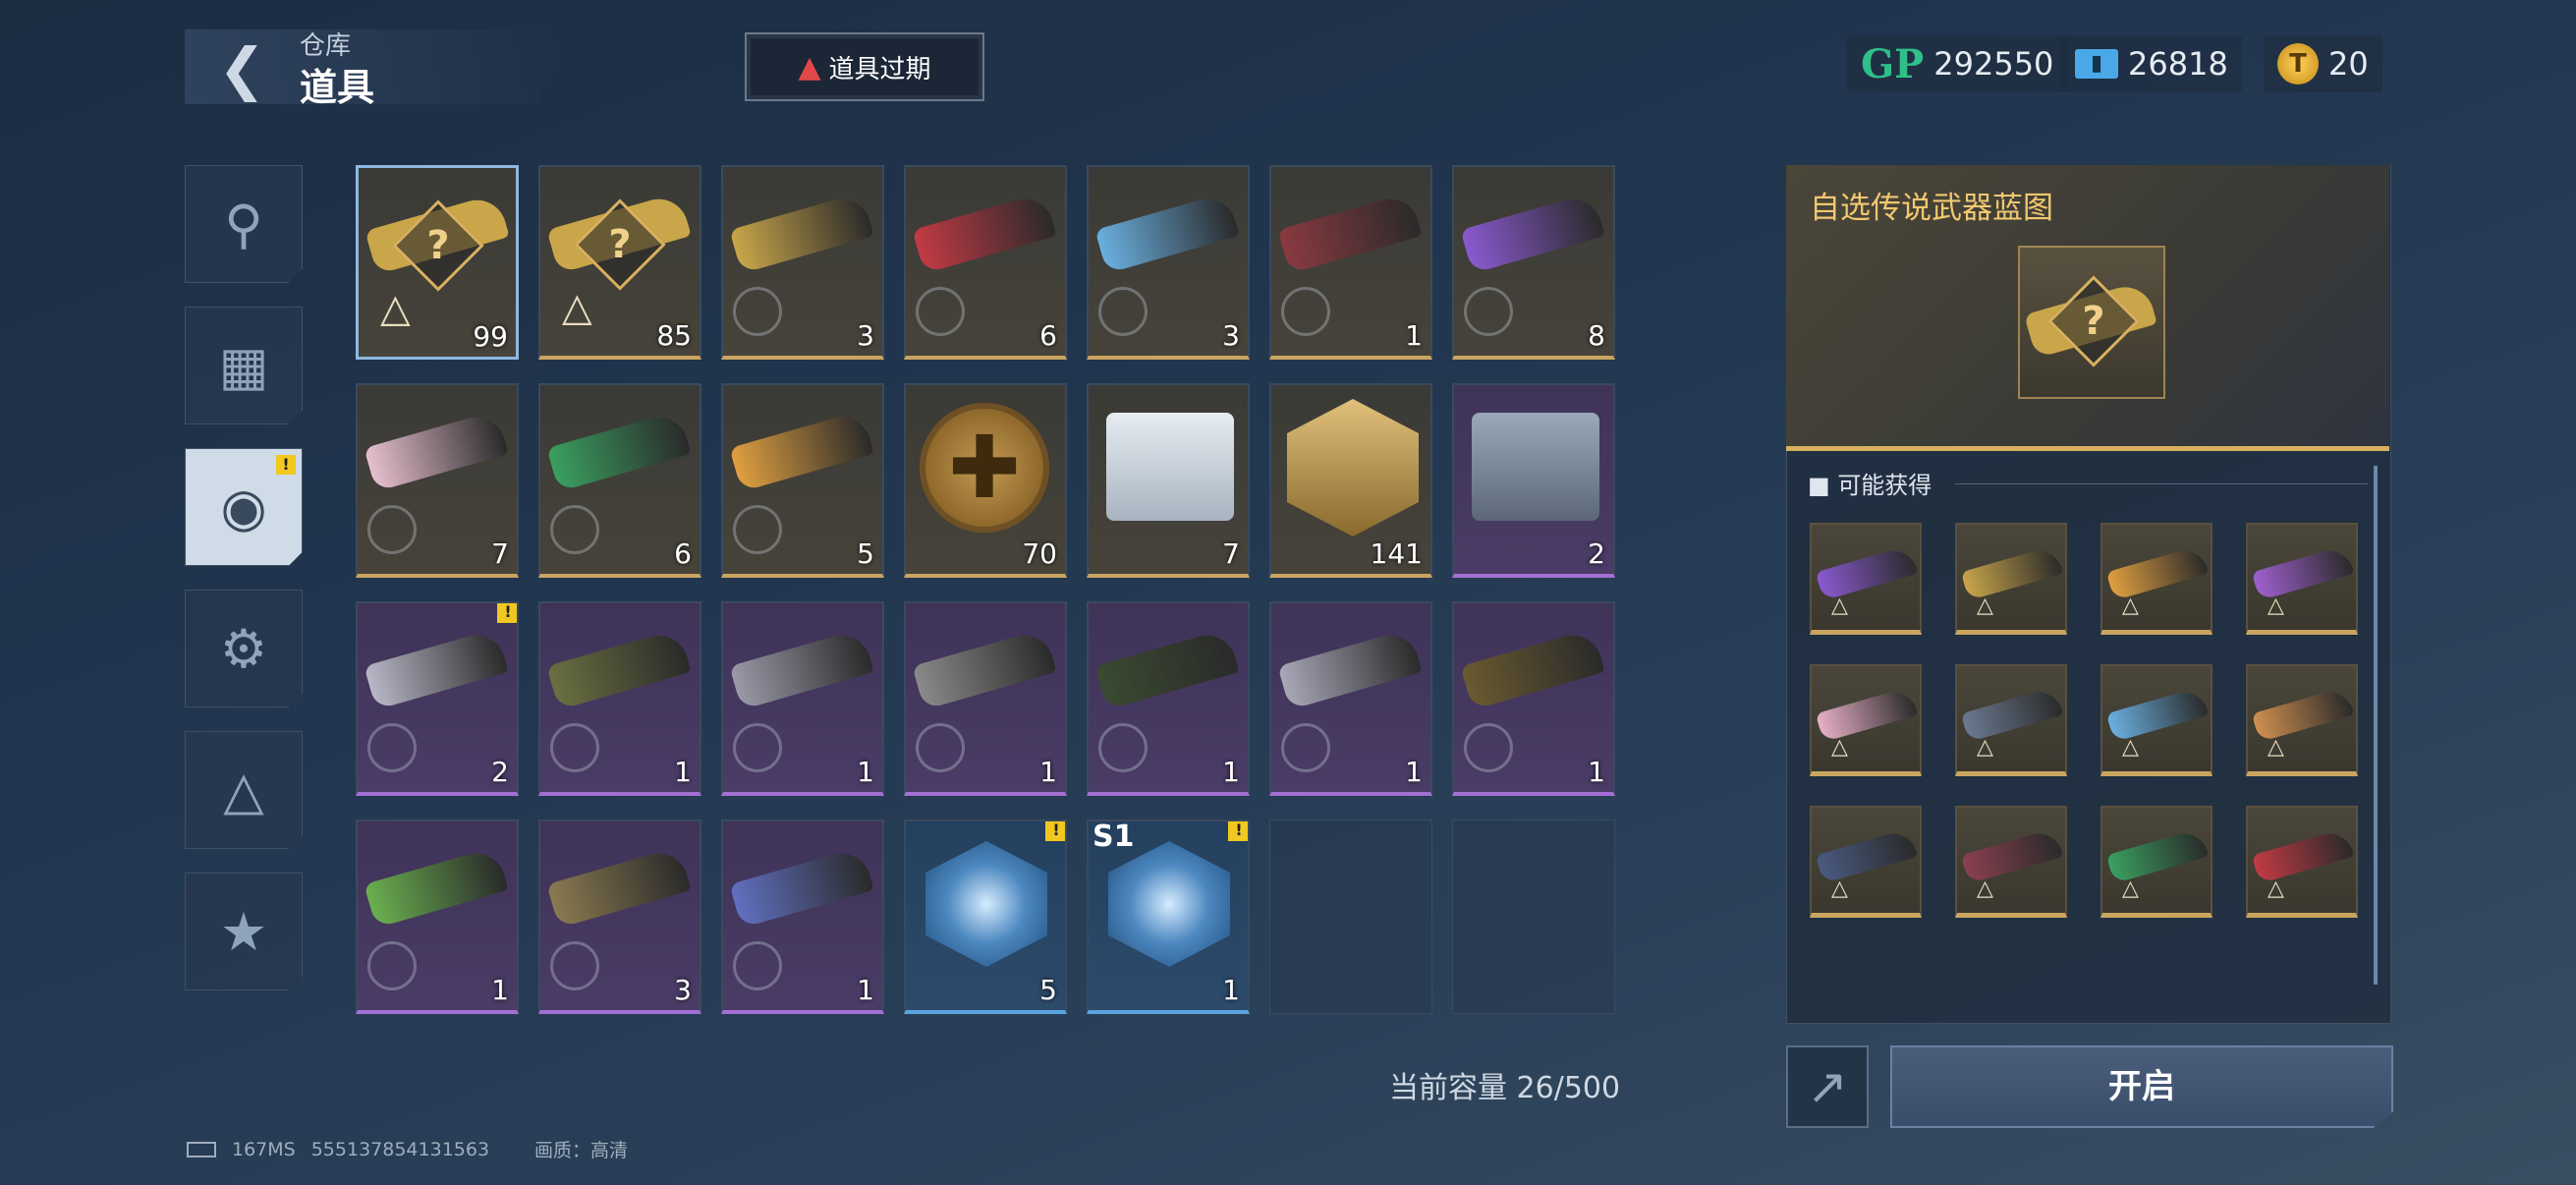  I want to click on item-slot: 1! S1, so click(1168, 917).